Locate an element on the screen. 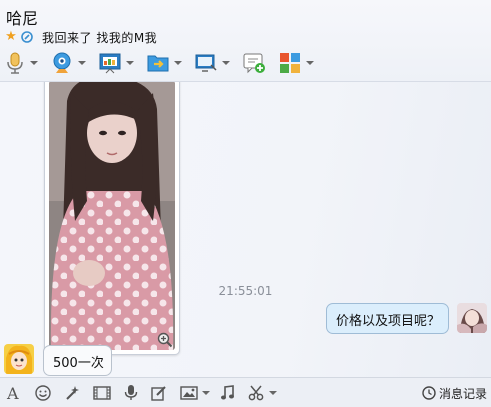 The image size is (491, 407). screen-share-icon is located at coordinates (206, 63).